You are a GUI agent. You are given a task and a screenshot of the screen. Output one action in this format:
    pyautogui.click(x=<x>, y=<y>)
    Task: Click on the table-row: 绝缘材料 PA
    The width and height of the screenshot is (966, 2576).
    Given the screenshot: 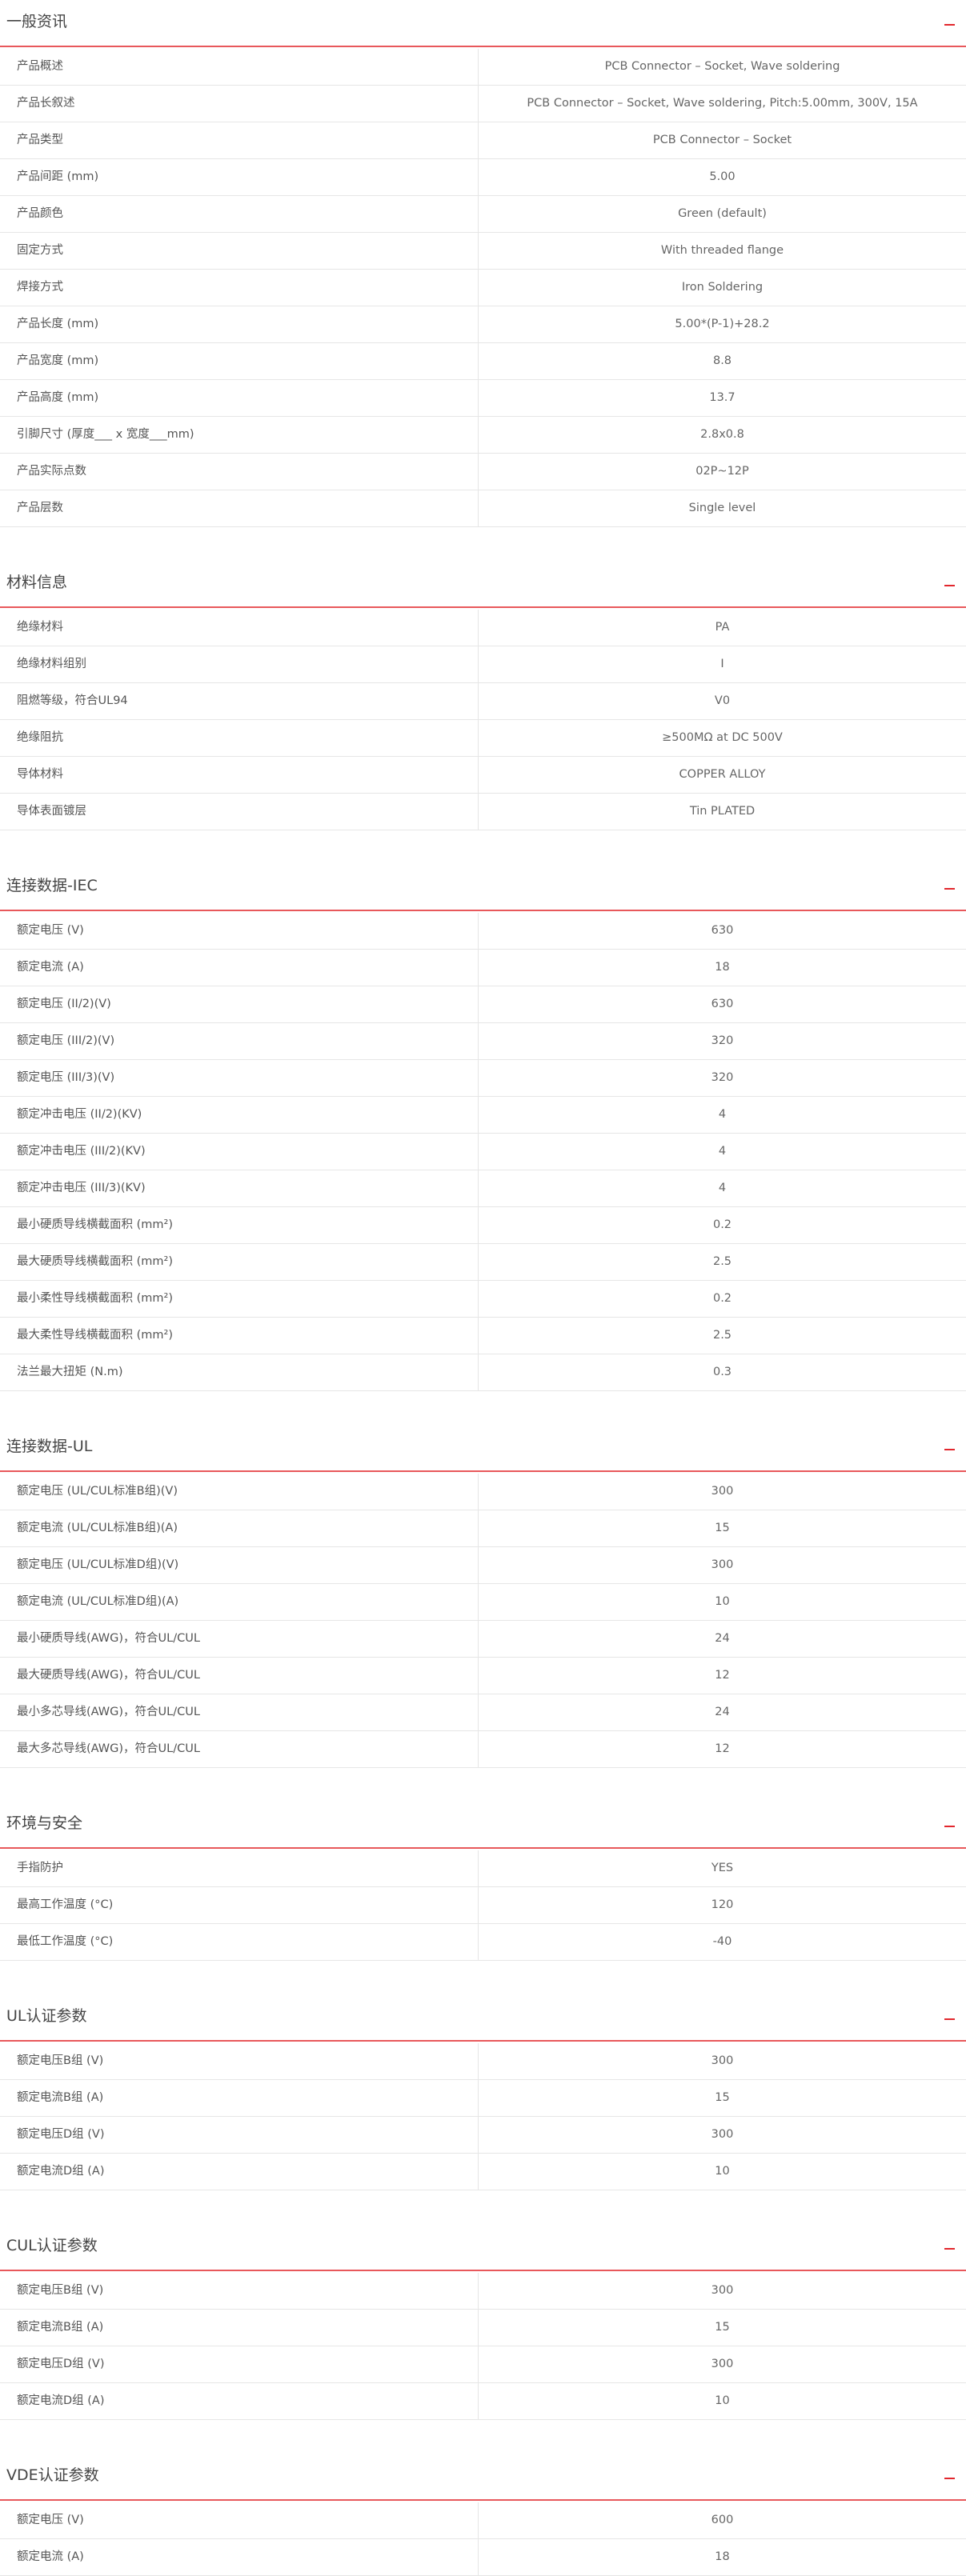 What is the action you would take?
    pyautogui.click(x=483, y=628)
    